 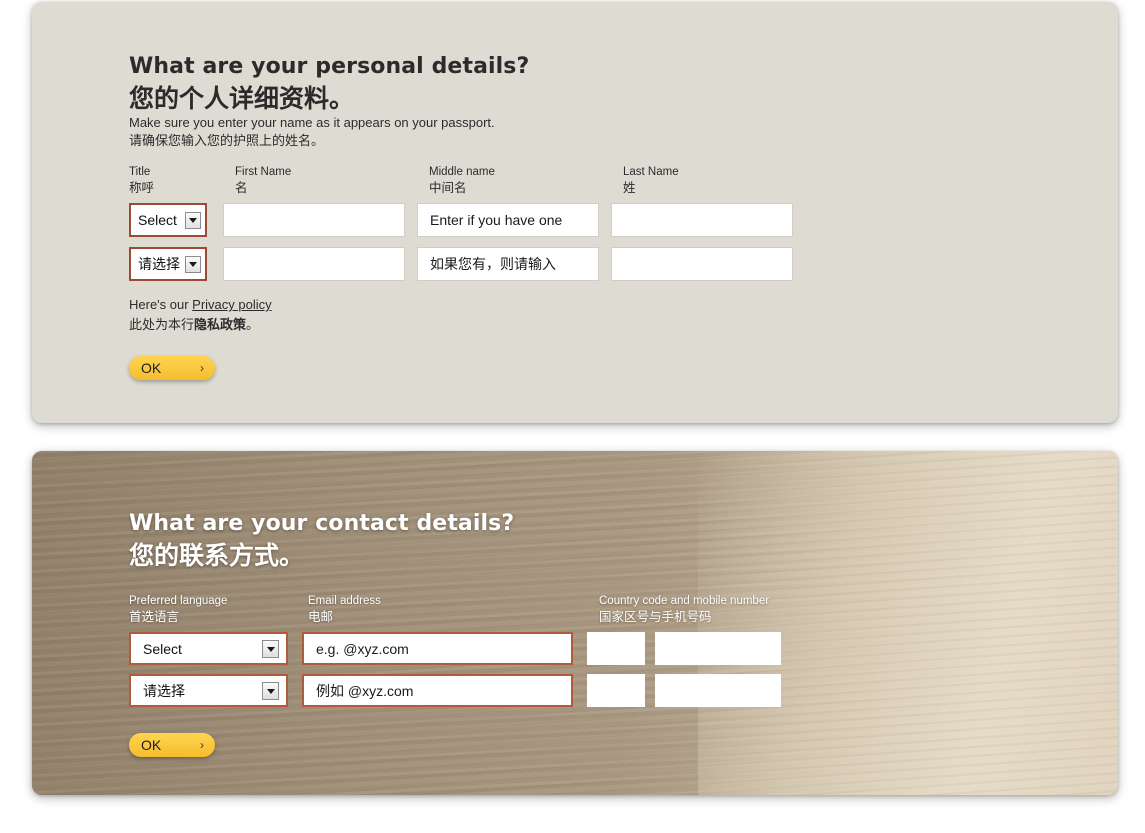 What do you see at coordinates (616, 690) in the screenshot?
I see `country-code-input-zh` at bounding box center [616, 690].